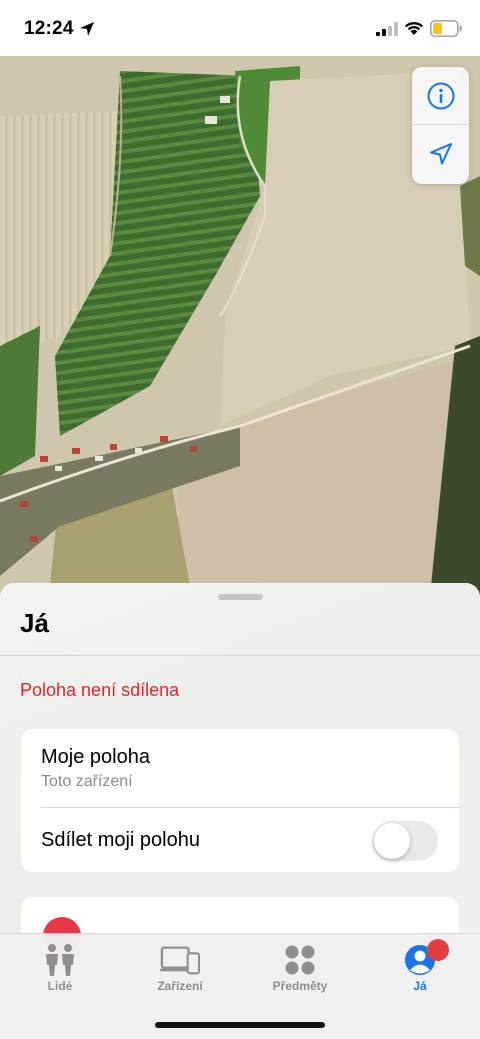 The height and width of the screenshot is (1039, 480). Describe the element at coordinates (387, 29) in the screenshot. I see `signal-icon` at that location.